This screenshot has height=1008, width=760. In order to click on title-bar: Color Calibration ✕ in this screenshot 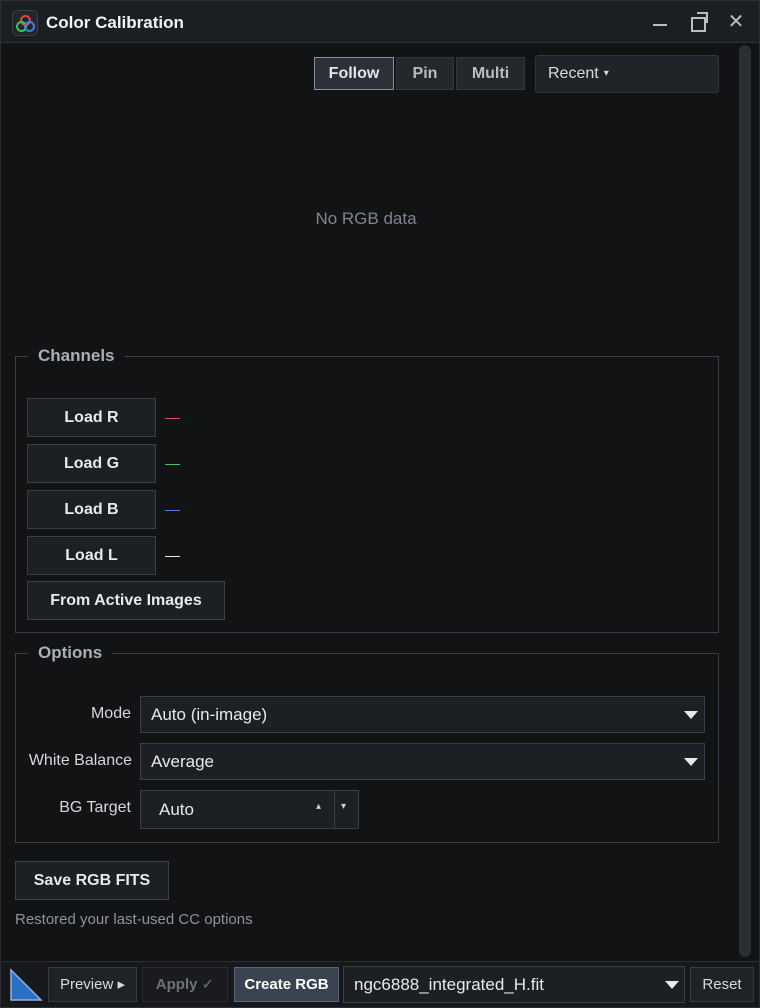, I will do `click(380, 22)`.